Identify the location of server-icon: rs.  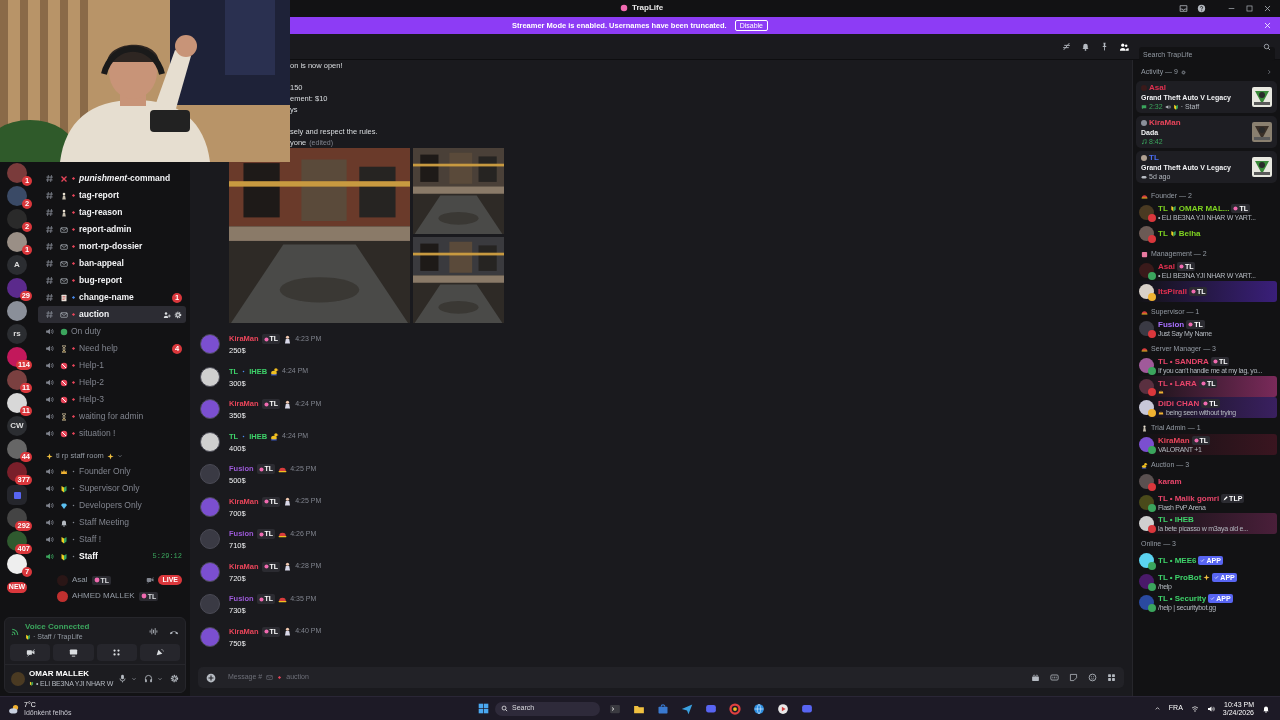
(17, 334).